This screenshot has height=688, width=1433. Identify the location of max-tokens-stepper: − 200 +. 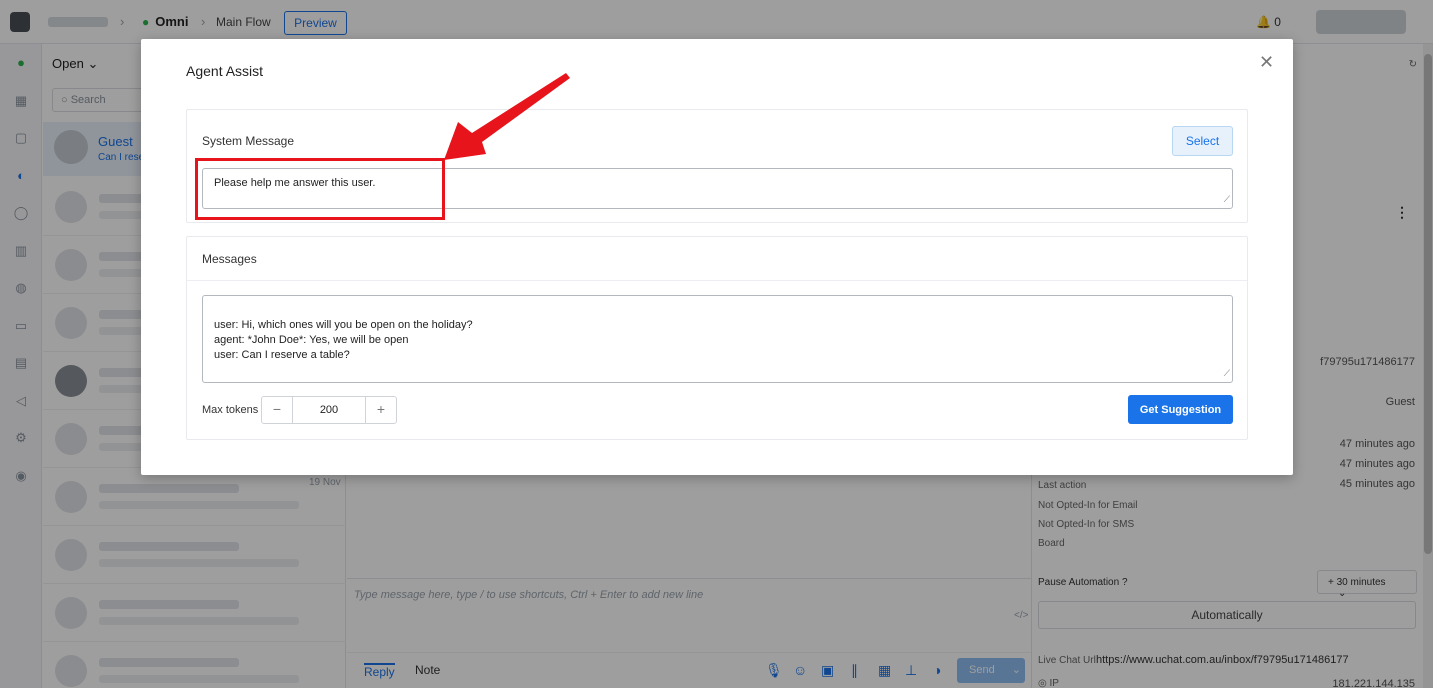
(329, 410).